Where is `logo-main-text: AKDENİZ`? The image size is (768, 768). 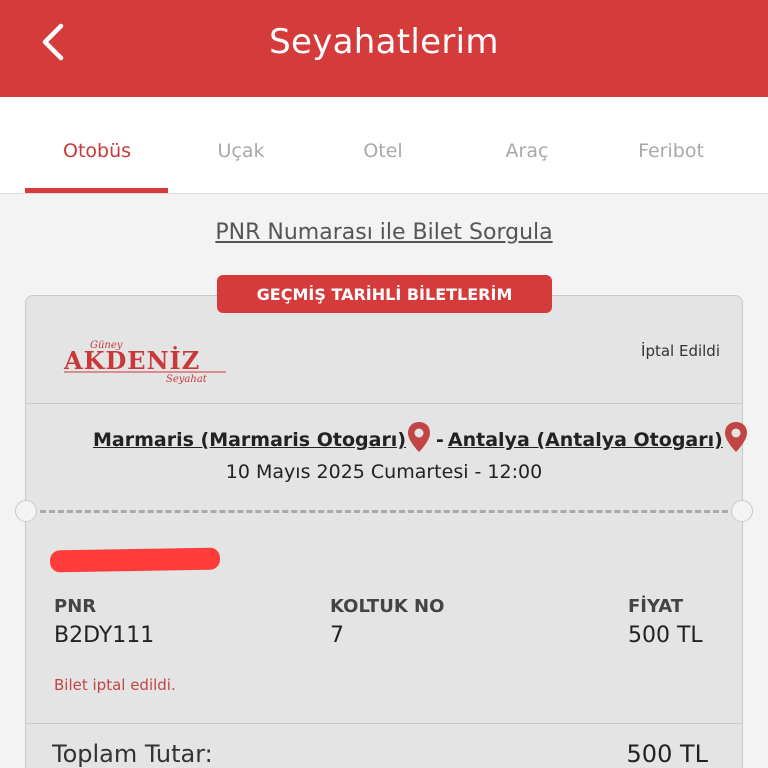
logo-main-text: AKDENİZ is located at coordinates (131, 360).